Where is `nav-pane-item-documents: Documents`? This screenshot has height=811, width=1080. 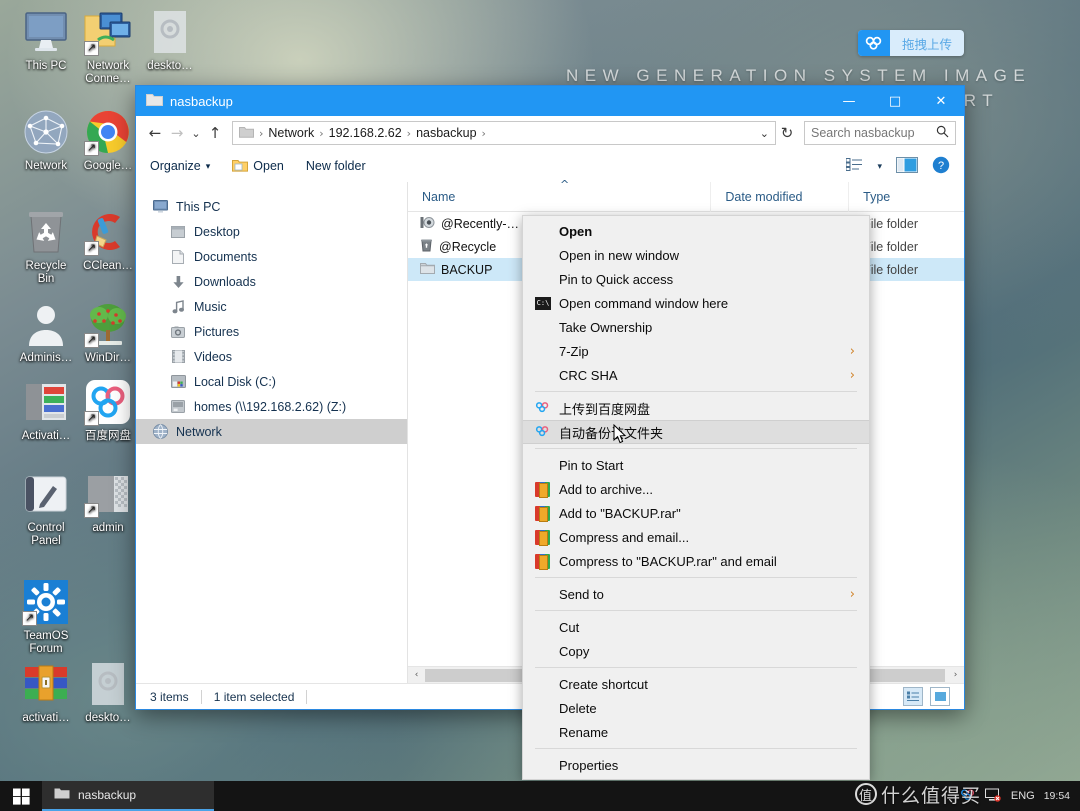
nav-pane-item-documents: Documents is located at coordinates (271, 256).